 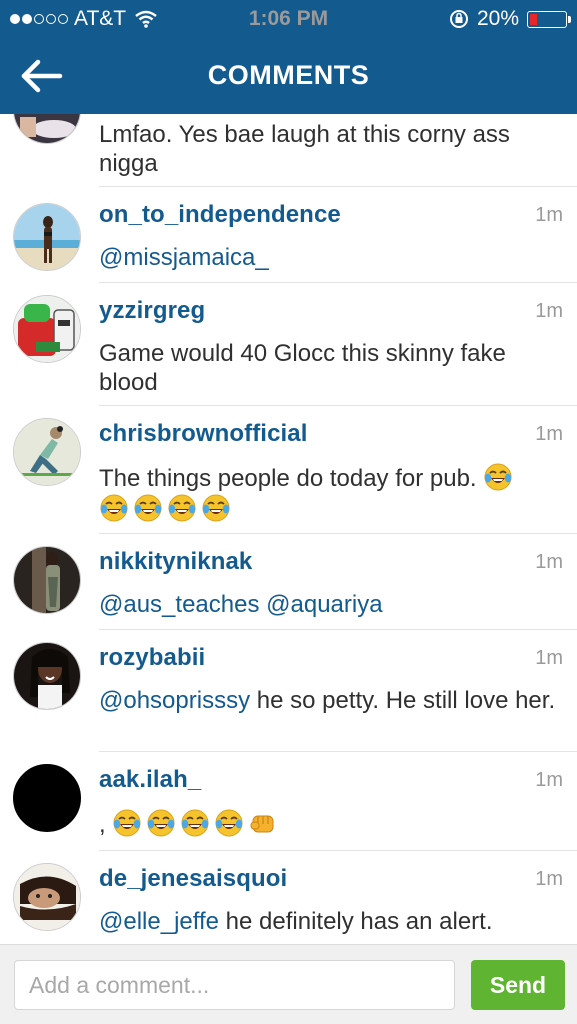 What do you see at coordinates (549, 19) in the screenshot?
I see `battery-icon` at bounding box center [549, 19].